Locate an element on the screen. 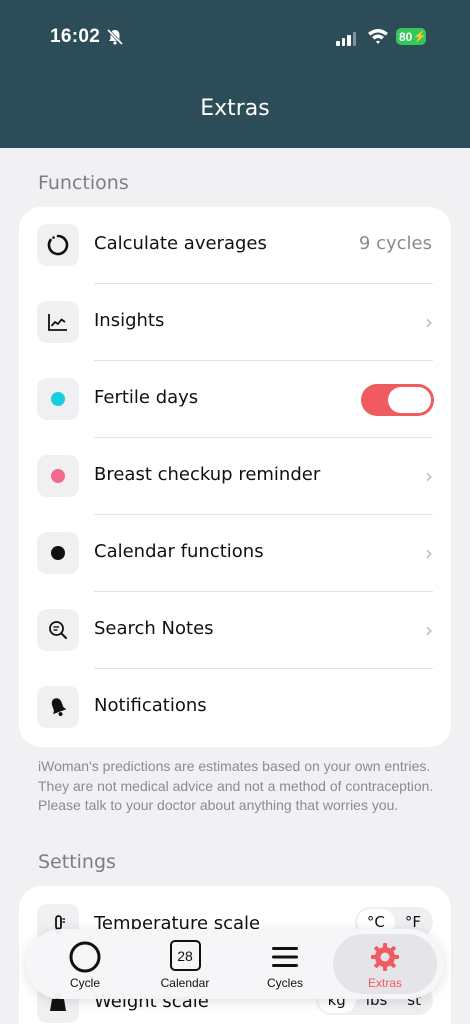  settings-section-title: Settings is located at coordinates (77, 862).